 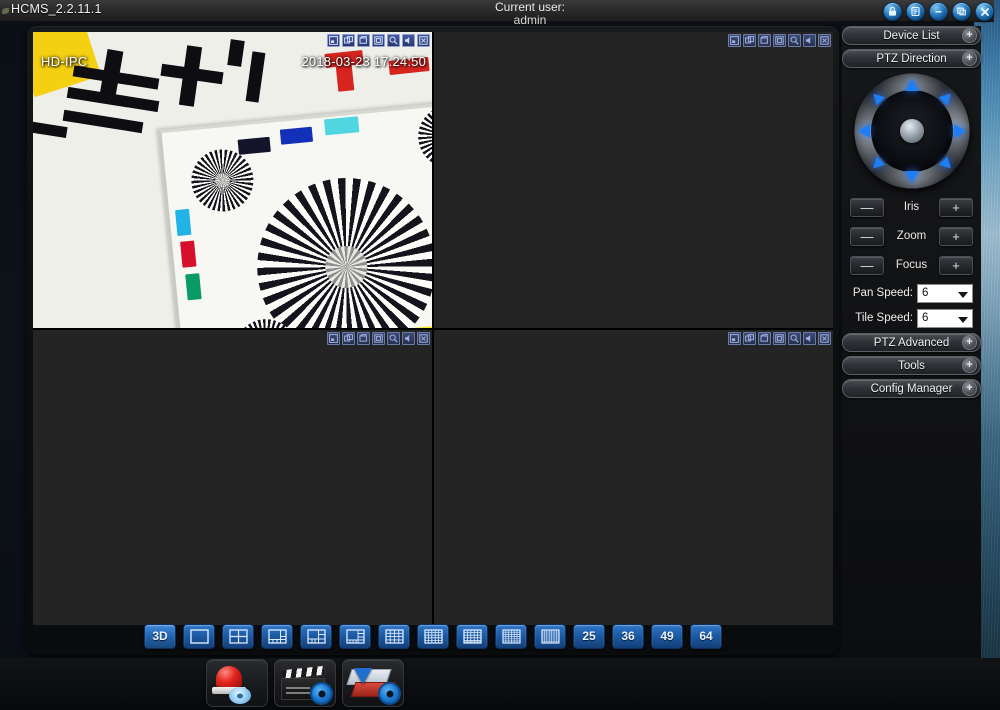 I want to click on tile-speed-select: 6, so click(x=945, y=318).